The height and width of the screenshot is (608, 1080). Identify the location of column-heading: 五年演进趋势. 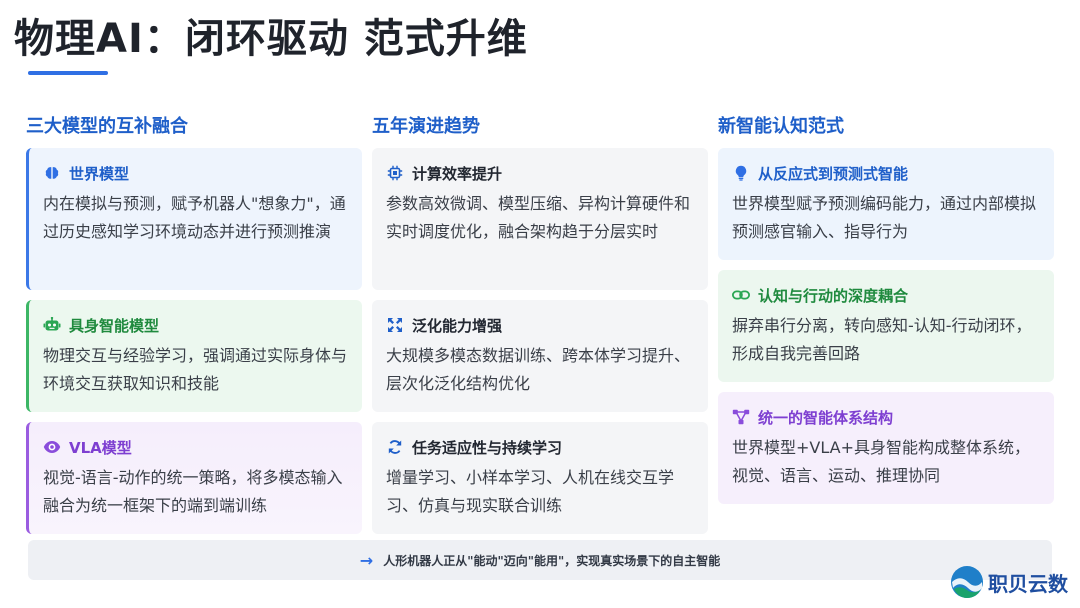
(426, 126).